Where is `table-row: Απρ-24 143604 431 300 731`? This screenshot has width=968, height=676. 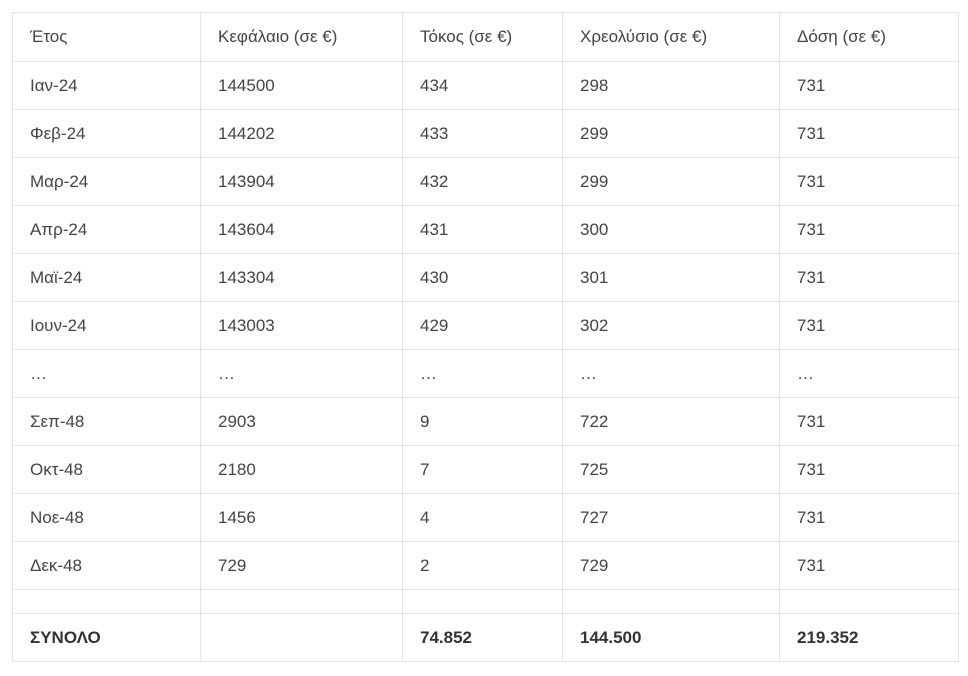 table-row: Απρ-24 143604 431 300 731 is located at coordinates (485, 229).